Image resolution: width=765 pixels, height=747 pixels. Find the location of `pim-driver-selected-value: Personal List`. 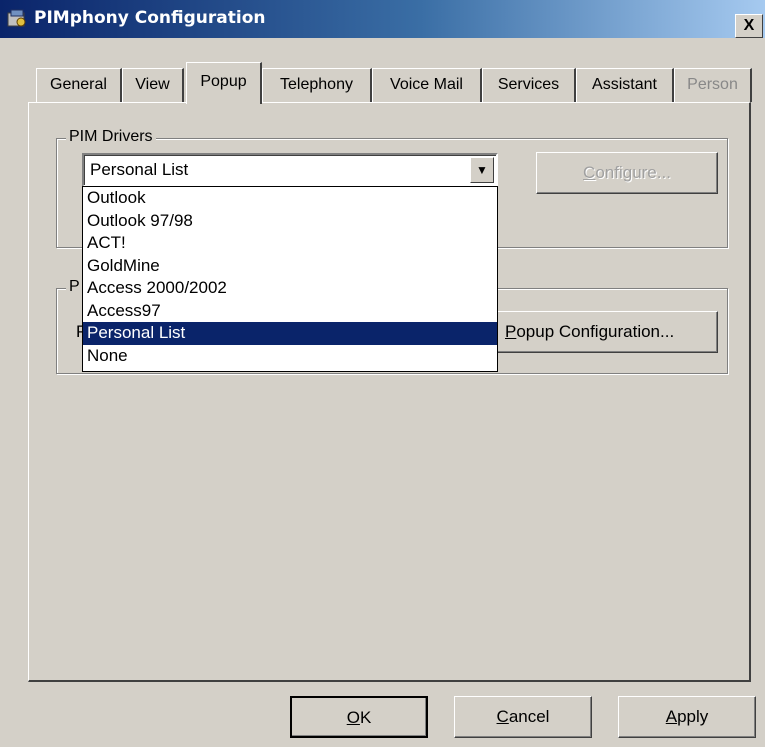

pim-driver-selected-value: Personal List is located at coordinates (139, 169).